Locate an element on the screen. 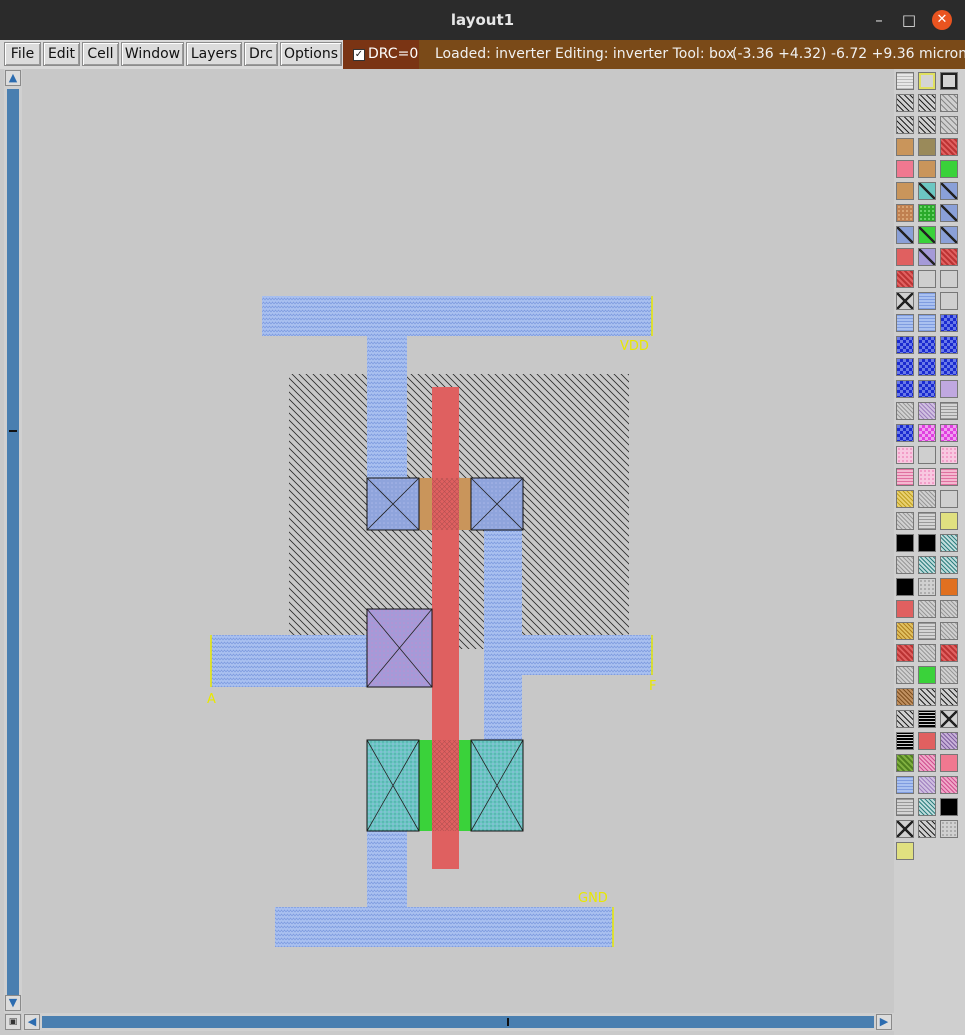  horizontal-scroll-thumb is located at coordinates (508, 1022).